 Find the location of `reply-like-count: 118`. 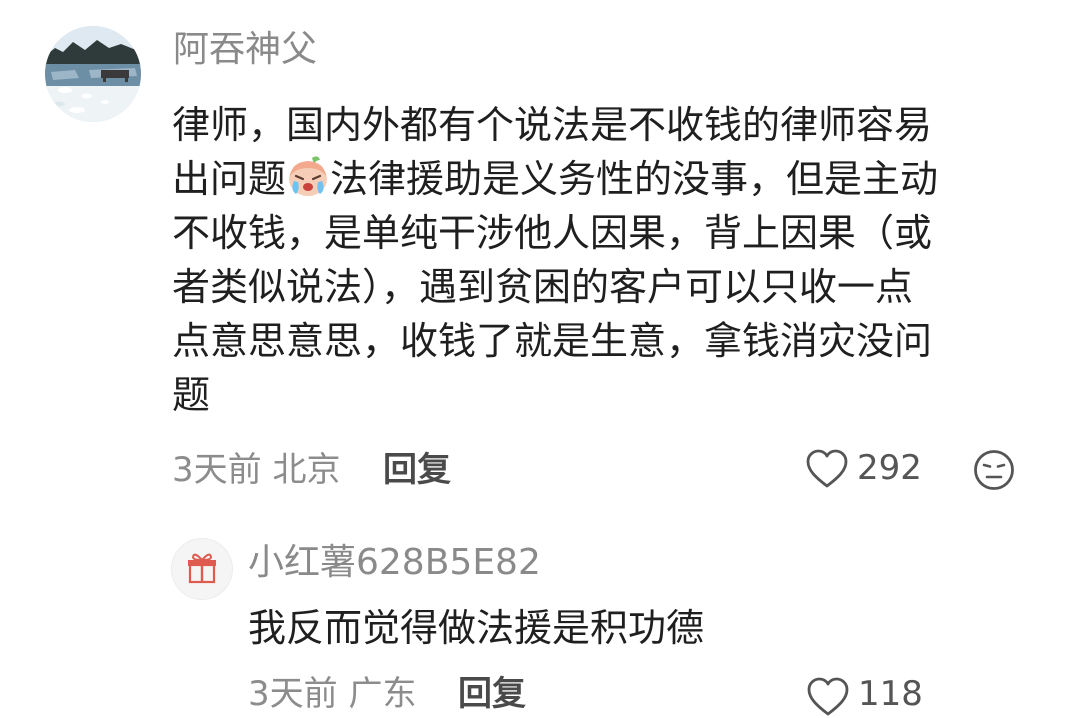

reply-like-count: 118 is located at coordinates (890, 694).